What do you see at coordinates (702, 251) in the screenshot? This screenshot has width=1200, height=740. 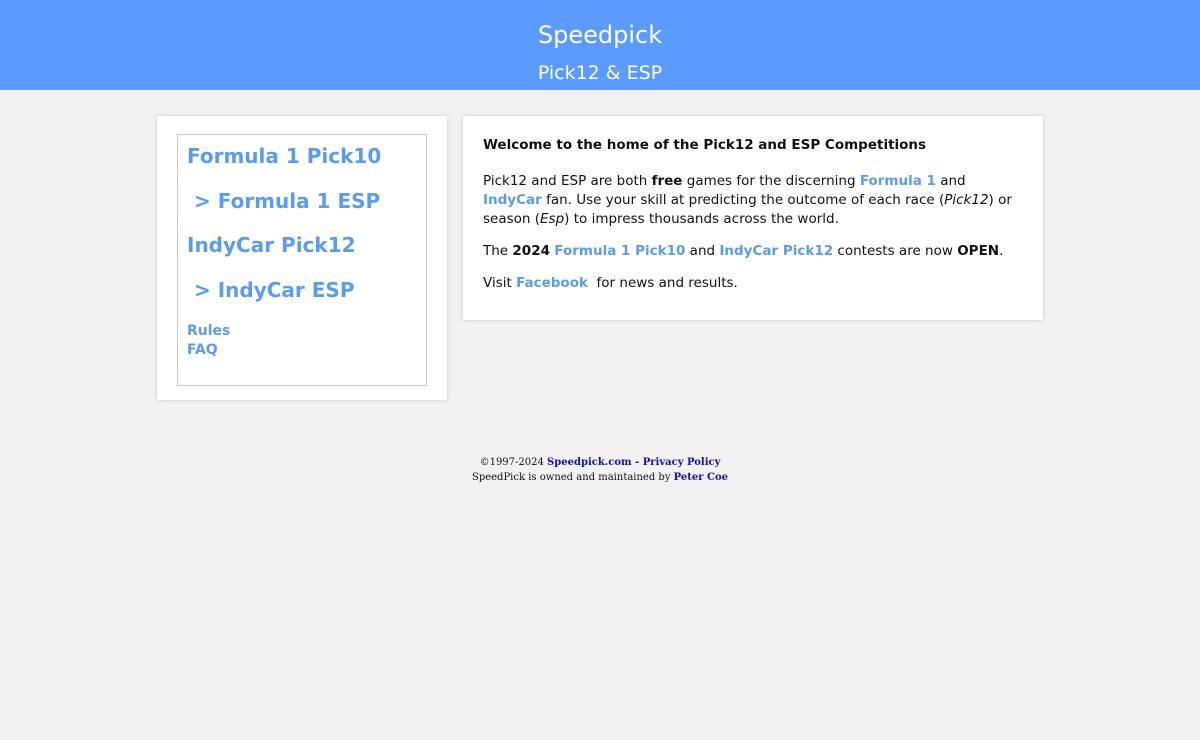 I see `contests-text: and` at bounding box center [702, 251].